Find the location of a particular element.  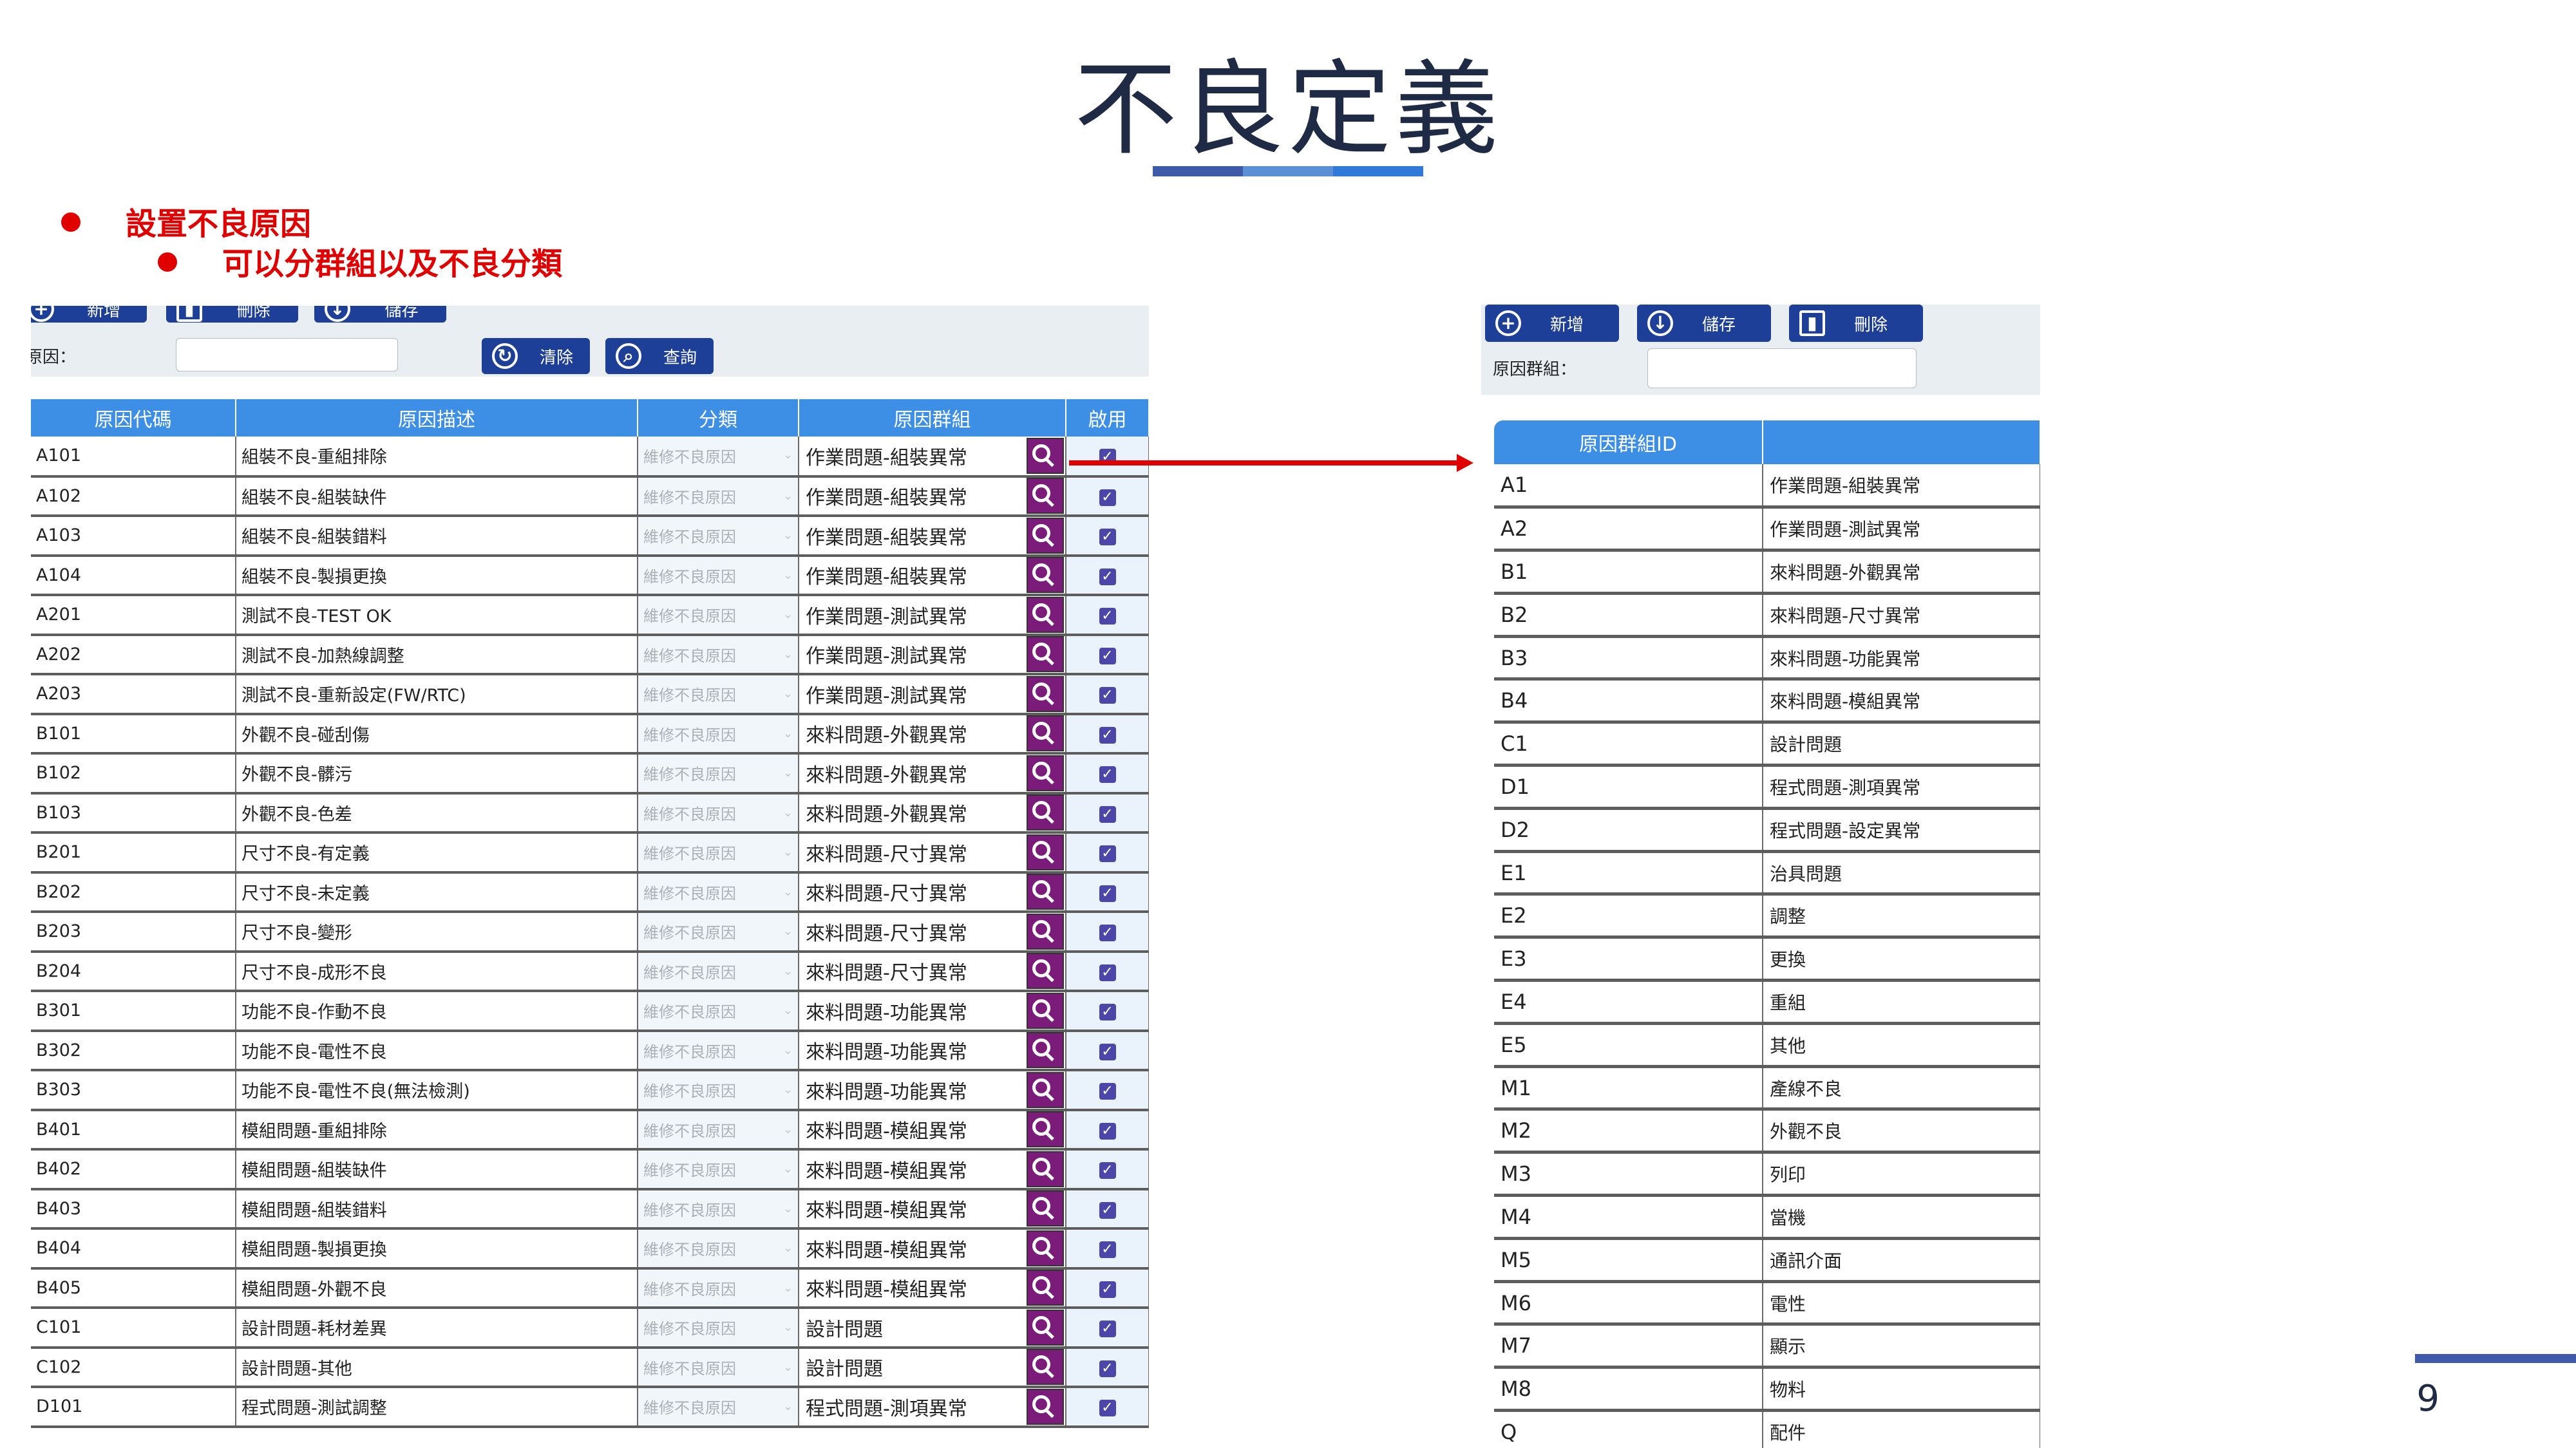

col-header-group-desc is located at coordinates (1902, 442).